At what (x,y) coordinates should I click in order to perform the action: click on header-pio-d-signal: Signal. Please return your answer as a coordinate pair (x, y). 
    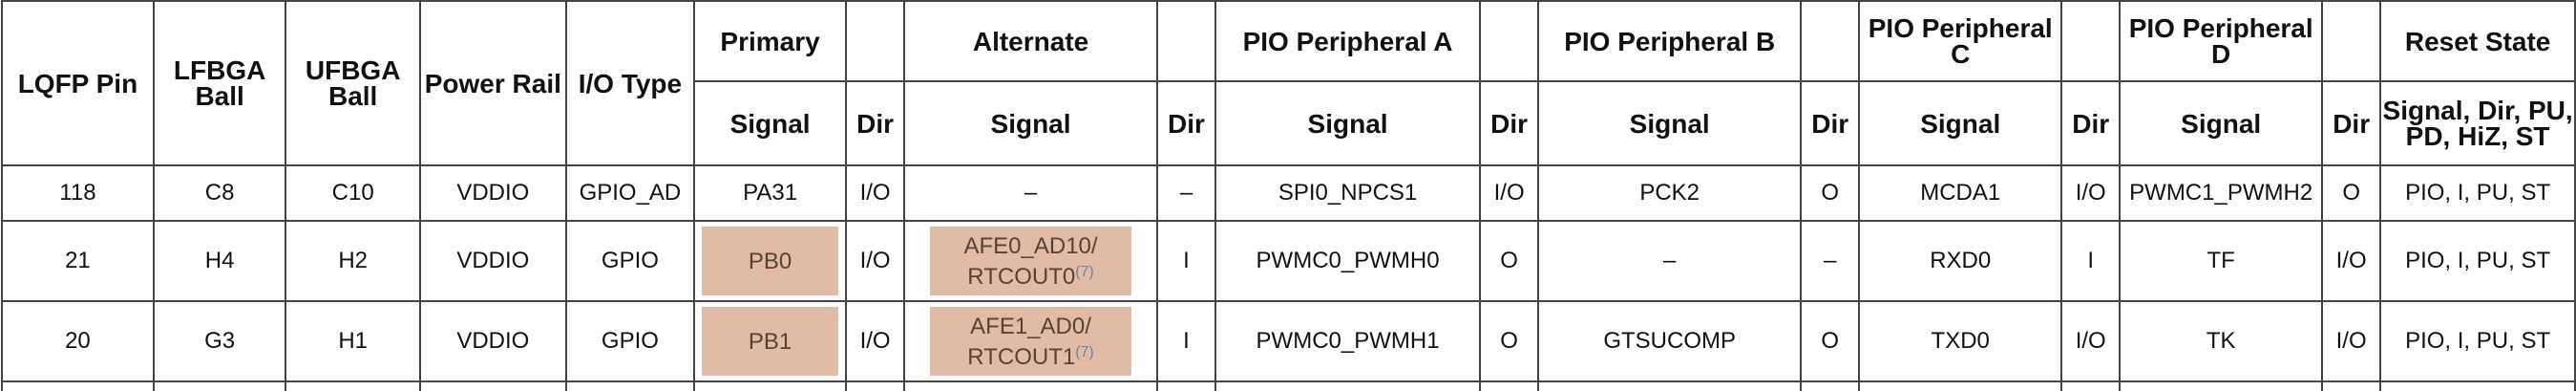
    Looking at the image, I should click on (2221, 123).